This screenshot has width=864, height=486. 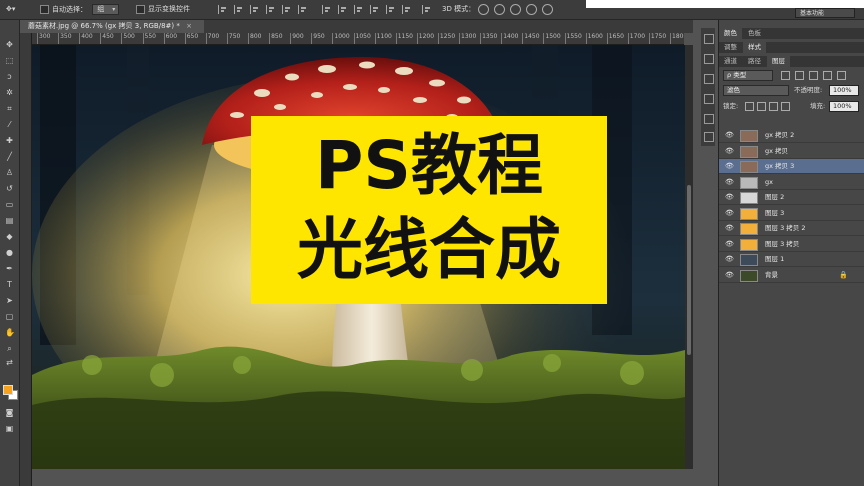 What do you see at coordinates (799, 75) in the screenshot?
I see `filter-adjustment-icon` at bounding box center [799, 75].